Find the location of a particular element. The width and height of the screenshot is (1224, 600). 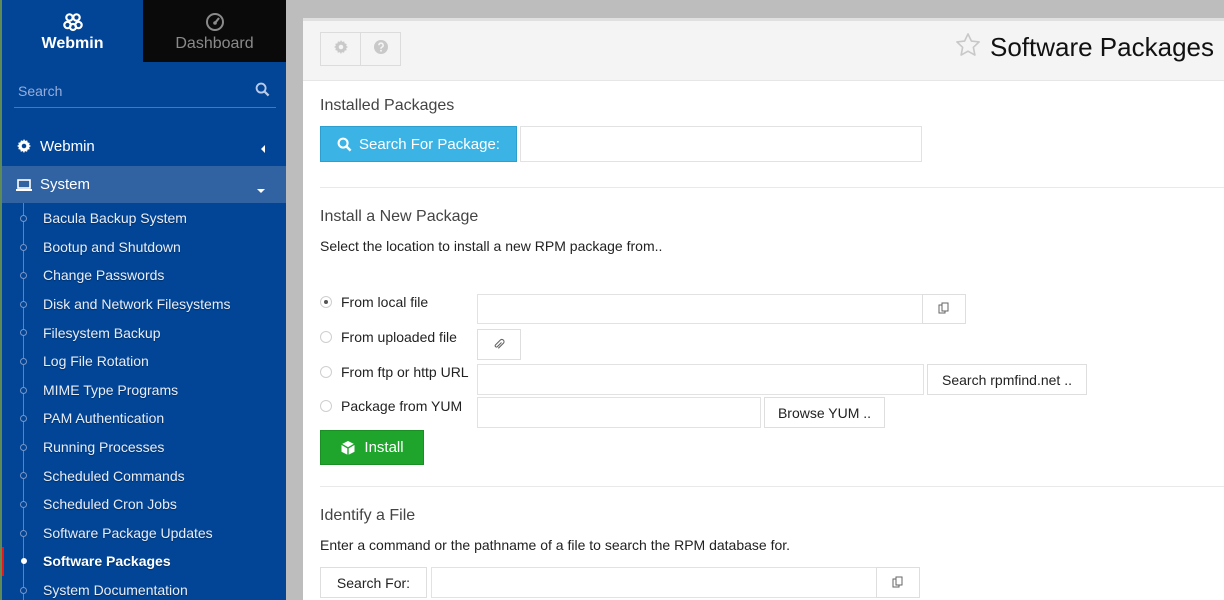

option-url: From ftp or http URL is located at coordinates (394, 372).